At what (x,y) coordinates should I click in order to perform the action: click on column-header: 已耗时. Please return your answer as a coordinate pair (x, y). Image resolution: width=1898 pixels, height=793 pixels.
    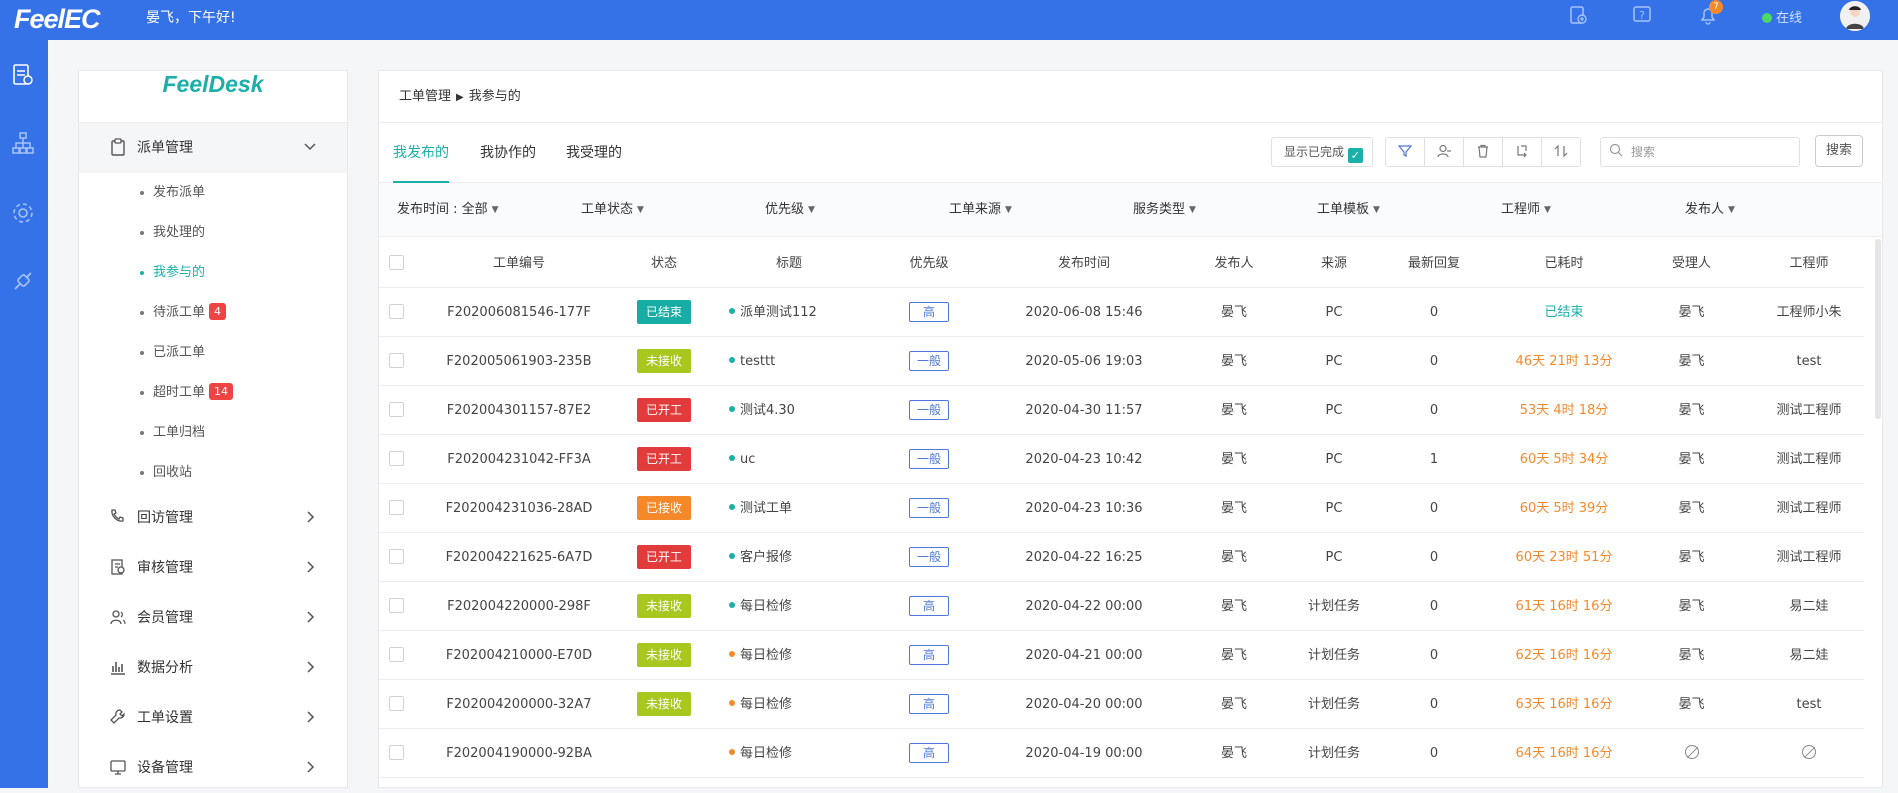
    Looking at the image, I should click on (1564, 263).